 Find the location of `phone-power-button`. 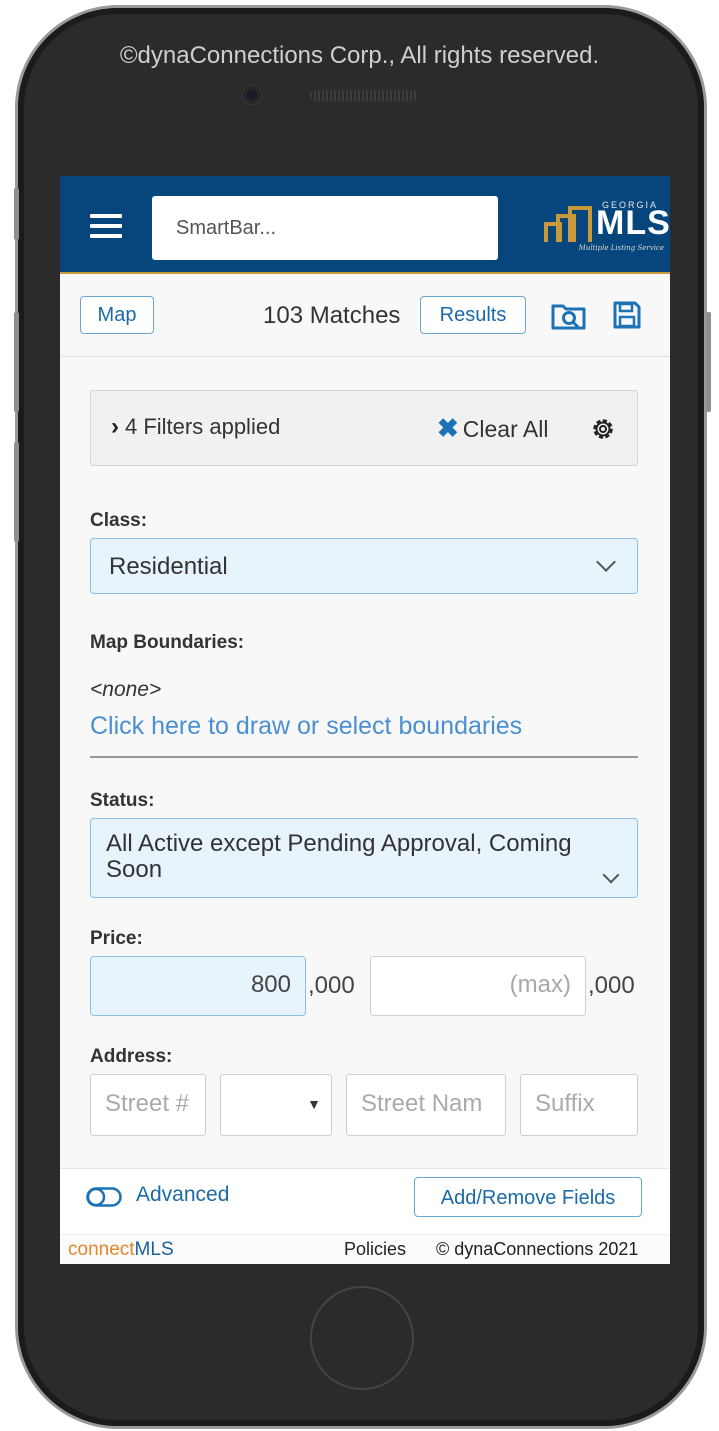

phone-power-button is located at coordinates (708, 362).